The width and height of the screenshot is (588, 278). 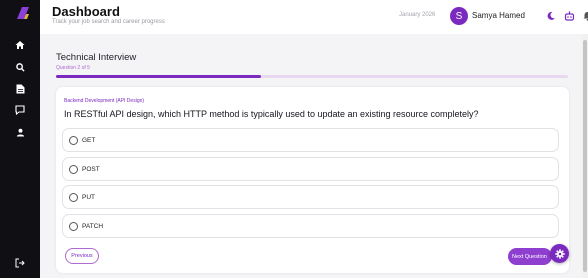 What do you see at coordinates (86, 11) in the screenshot?
I see `page-title: Dashboard` at bounding box center [86, 11].